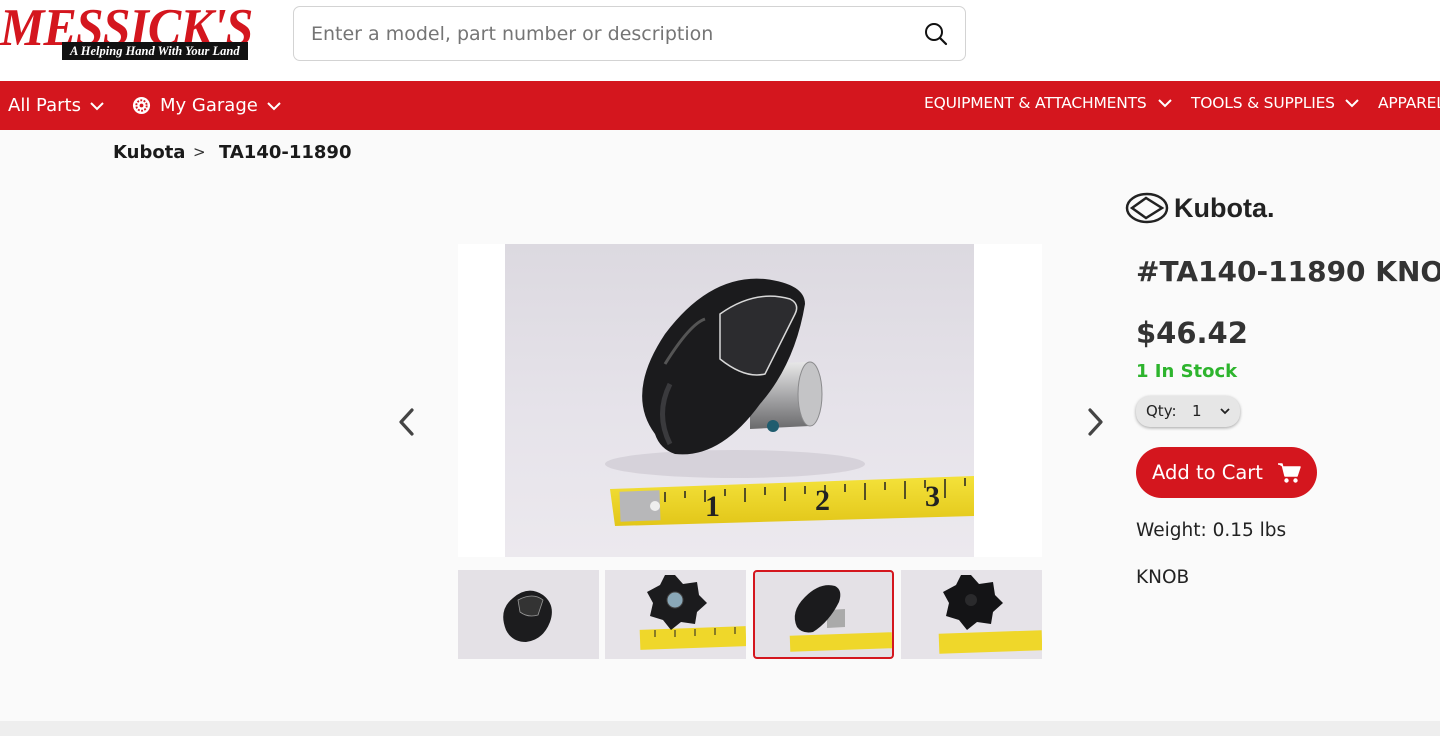  Describe the element at coordinates (1211, 530) in the screenshot. I see `product-weight: Weight: 0.15 lbs` at that location.